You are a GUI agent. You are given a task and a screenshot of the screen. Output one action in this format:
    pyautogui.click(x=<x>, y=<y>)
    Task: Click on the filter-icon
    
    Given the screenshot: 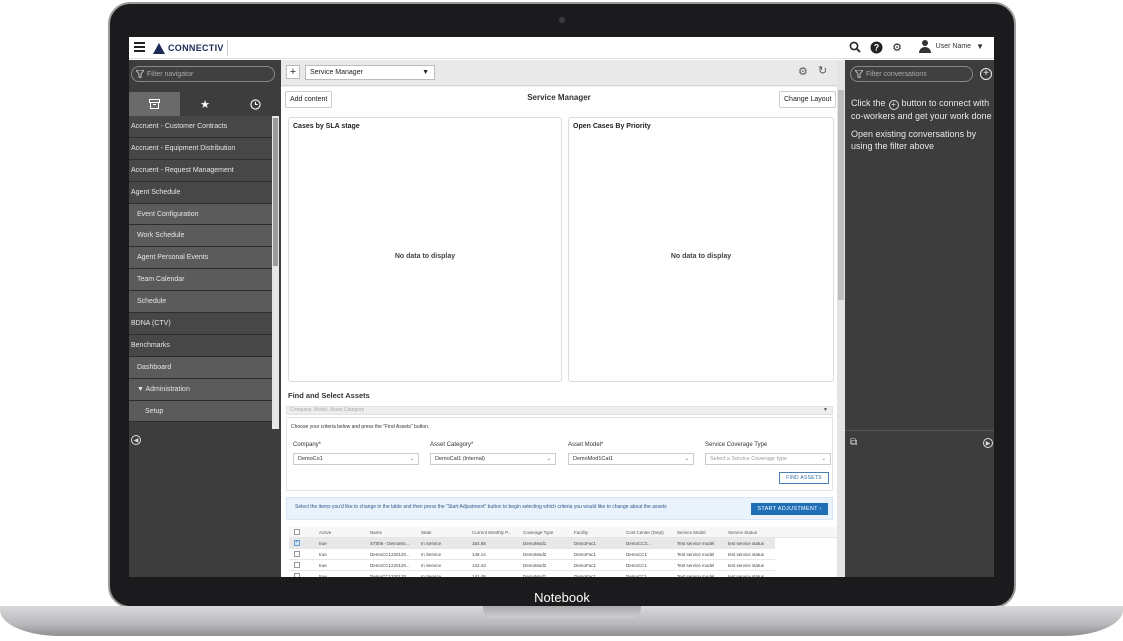 What is the action you would take?
    pyautogui.click(x=140, y=74)
    